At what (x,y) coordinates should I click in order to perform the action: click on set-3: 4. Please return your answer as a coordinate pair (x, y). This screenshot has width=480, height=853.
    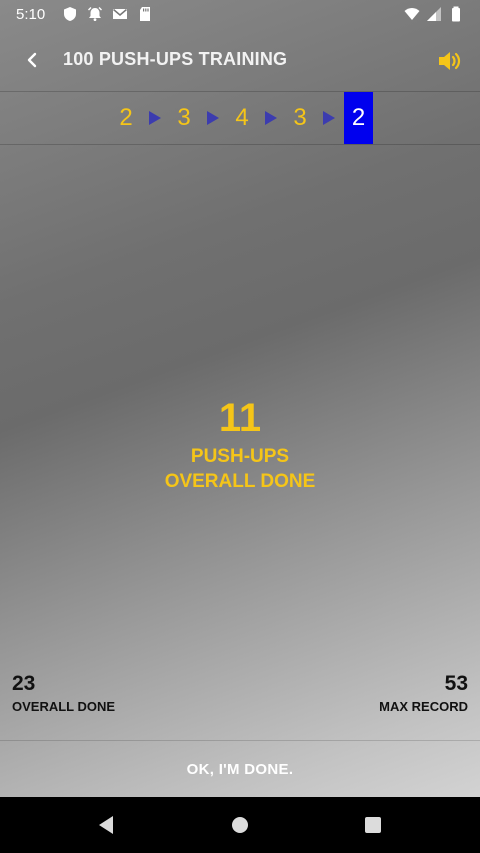
    Looking at the image, I should click on (242, 117).